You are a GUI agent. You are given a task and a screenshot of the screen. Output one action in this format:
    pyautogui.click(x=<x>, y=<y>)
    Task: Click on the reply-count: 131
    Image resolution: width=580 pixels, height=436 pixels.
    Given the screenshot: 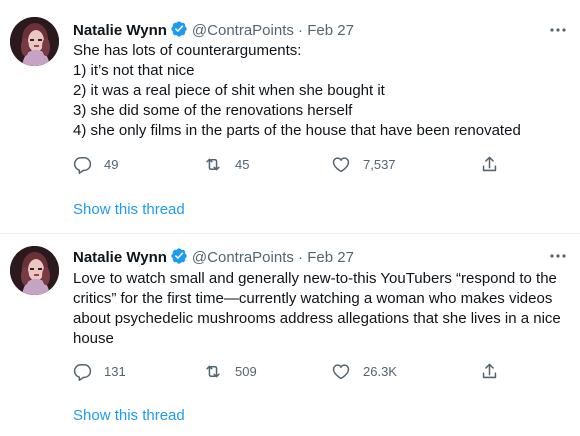 What is the action you would take?
    pyautogui.click(x=115, y=371)
    